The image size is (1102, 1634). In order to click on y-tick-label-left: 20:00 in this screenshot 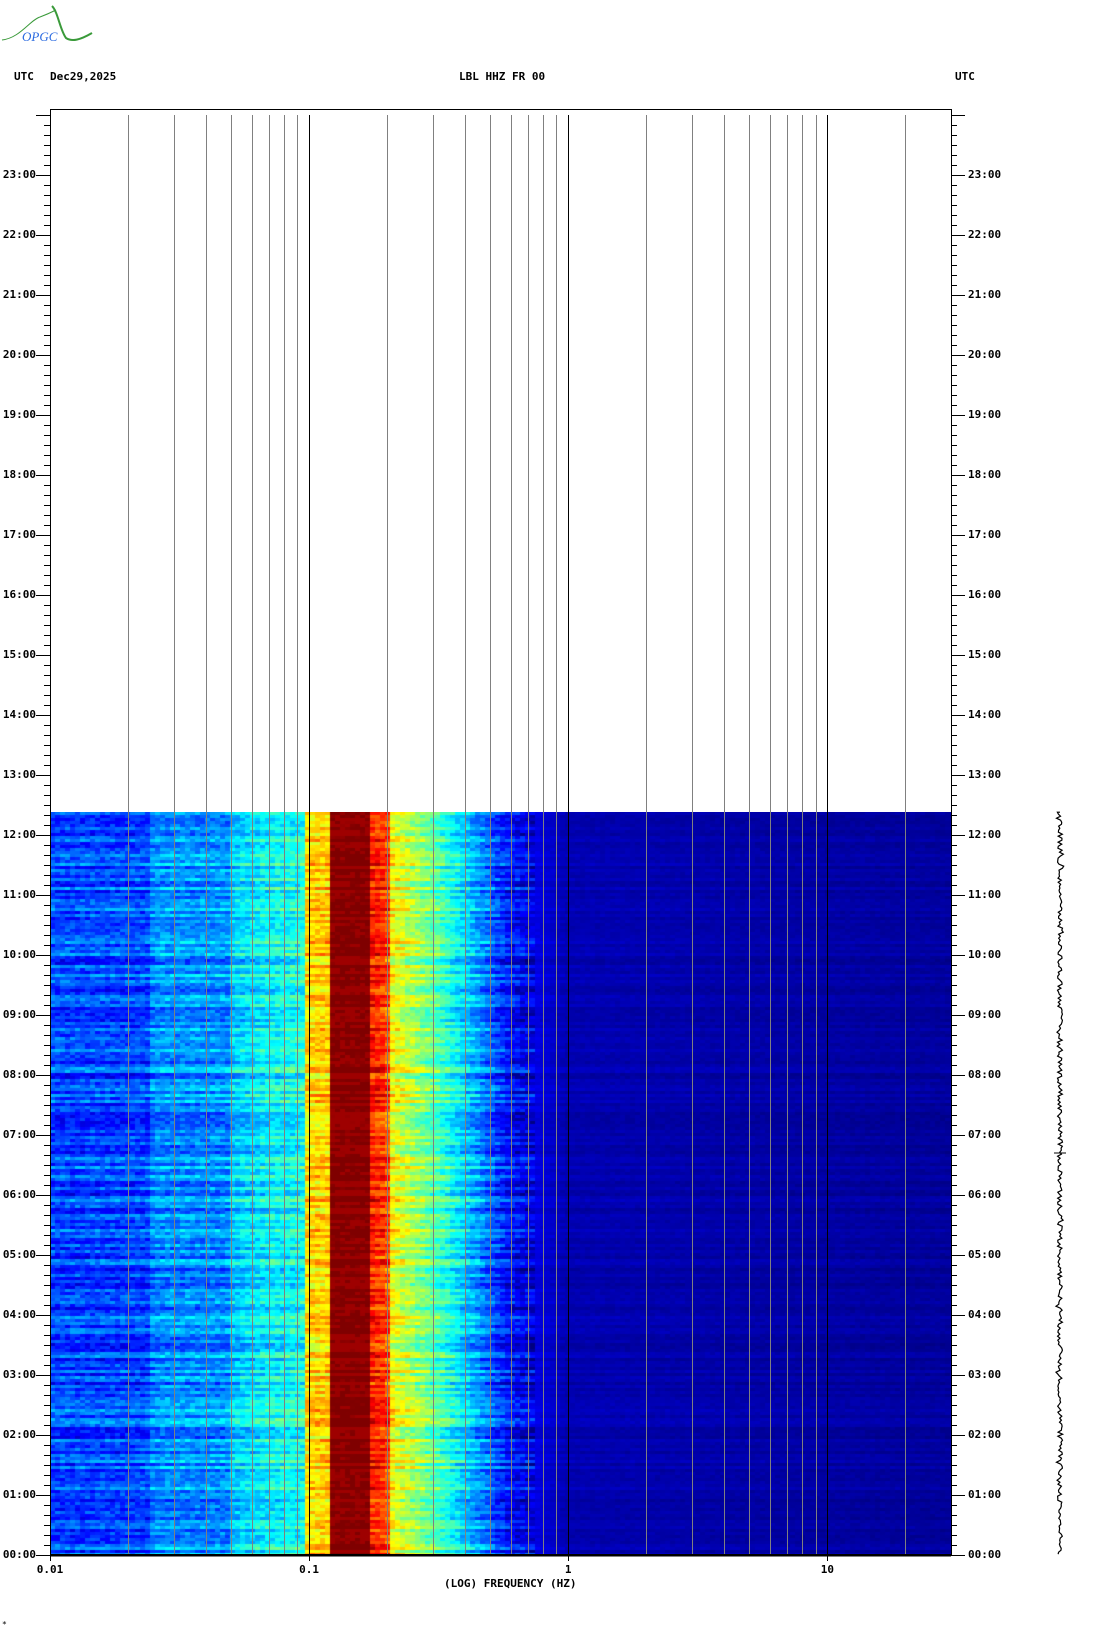, I will do `click(19, 354)`.